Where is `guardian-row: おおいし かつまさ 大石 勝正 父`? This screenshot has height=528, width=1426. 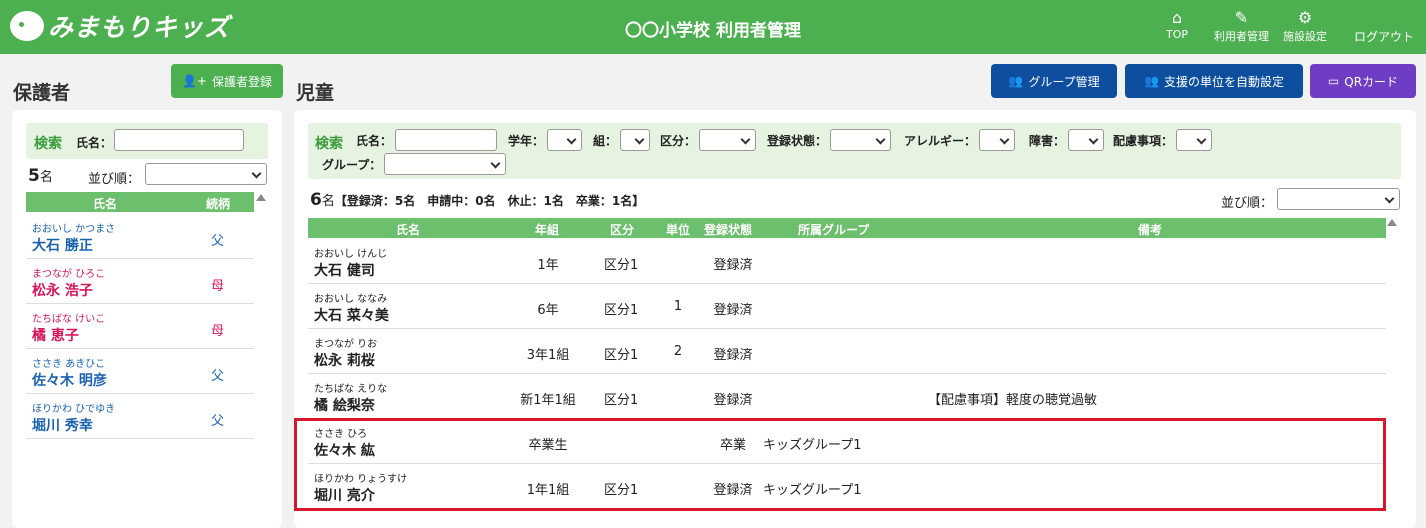
guardian-row: おおいし かつまさ 大石 勝正 父 is located at coordinates (140, 236).